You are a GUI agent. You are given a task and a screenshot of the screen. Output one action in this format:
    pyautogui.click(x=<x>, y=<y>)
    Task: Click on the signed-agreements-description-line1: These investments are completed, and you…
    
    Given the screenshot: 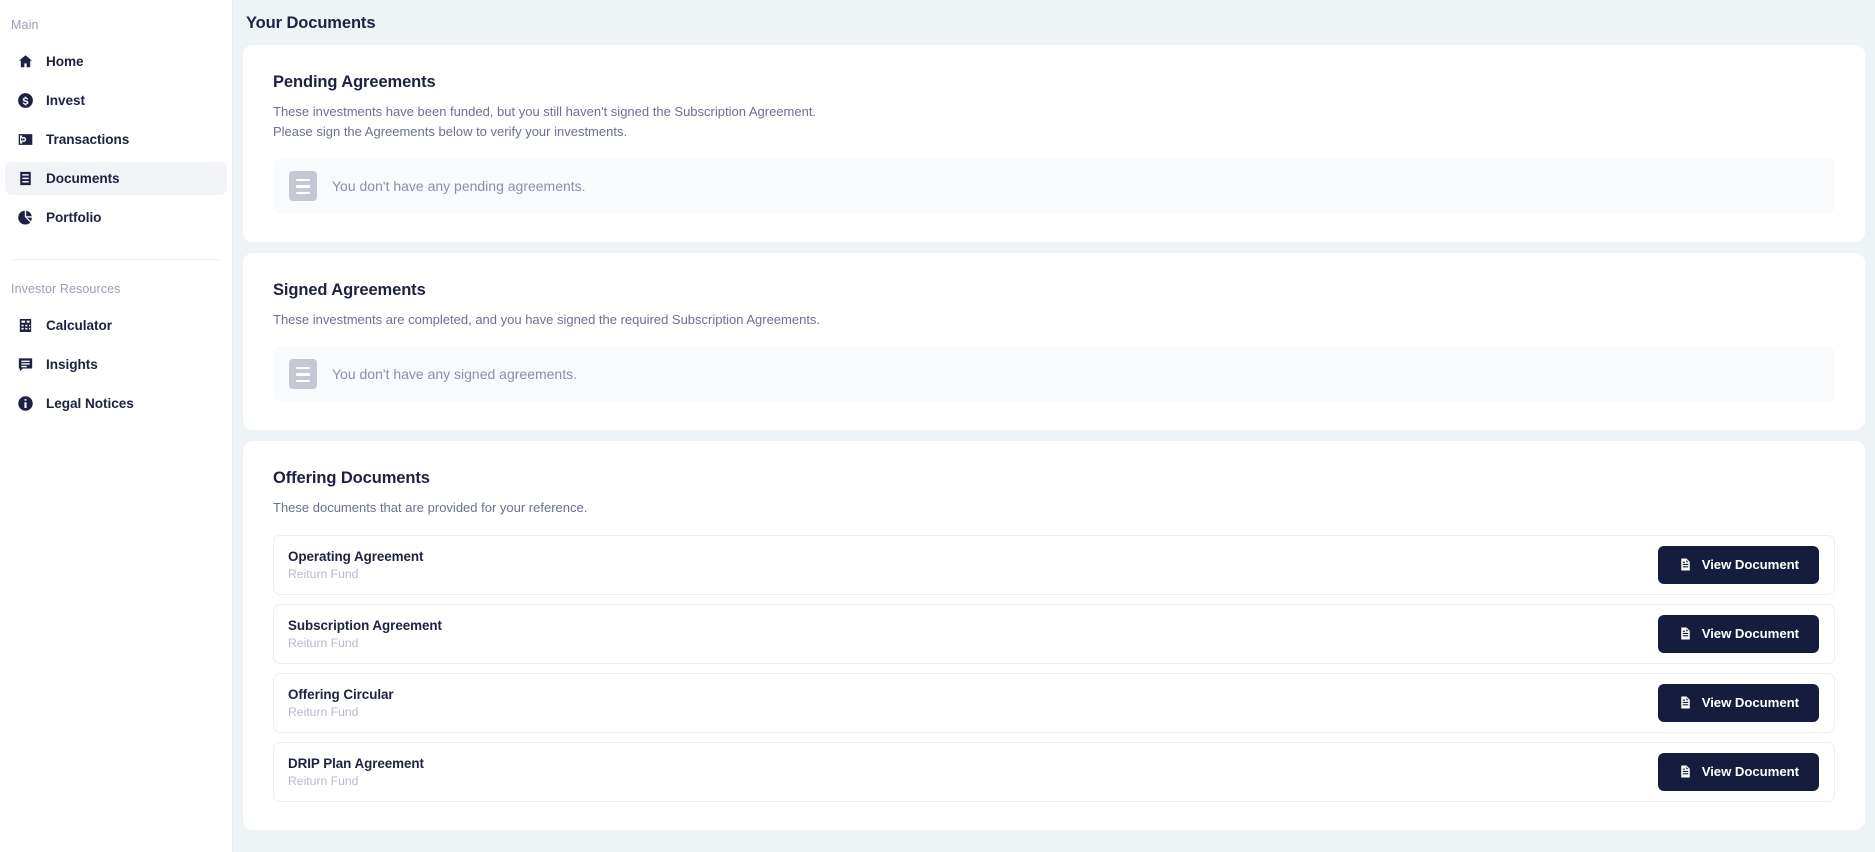 What is the action you would take?
    pyautogui.click(x=547, y=320)
    